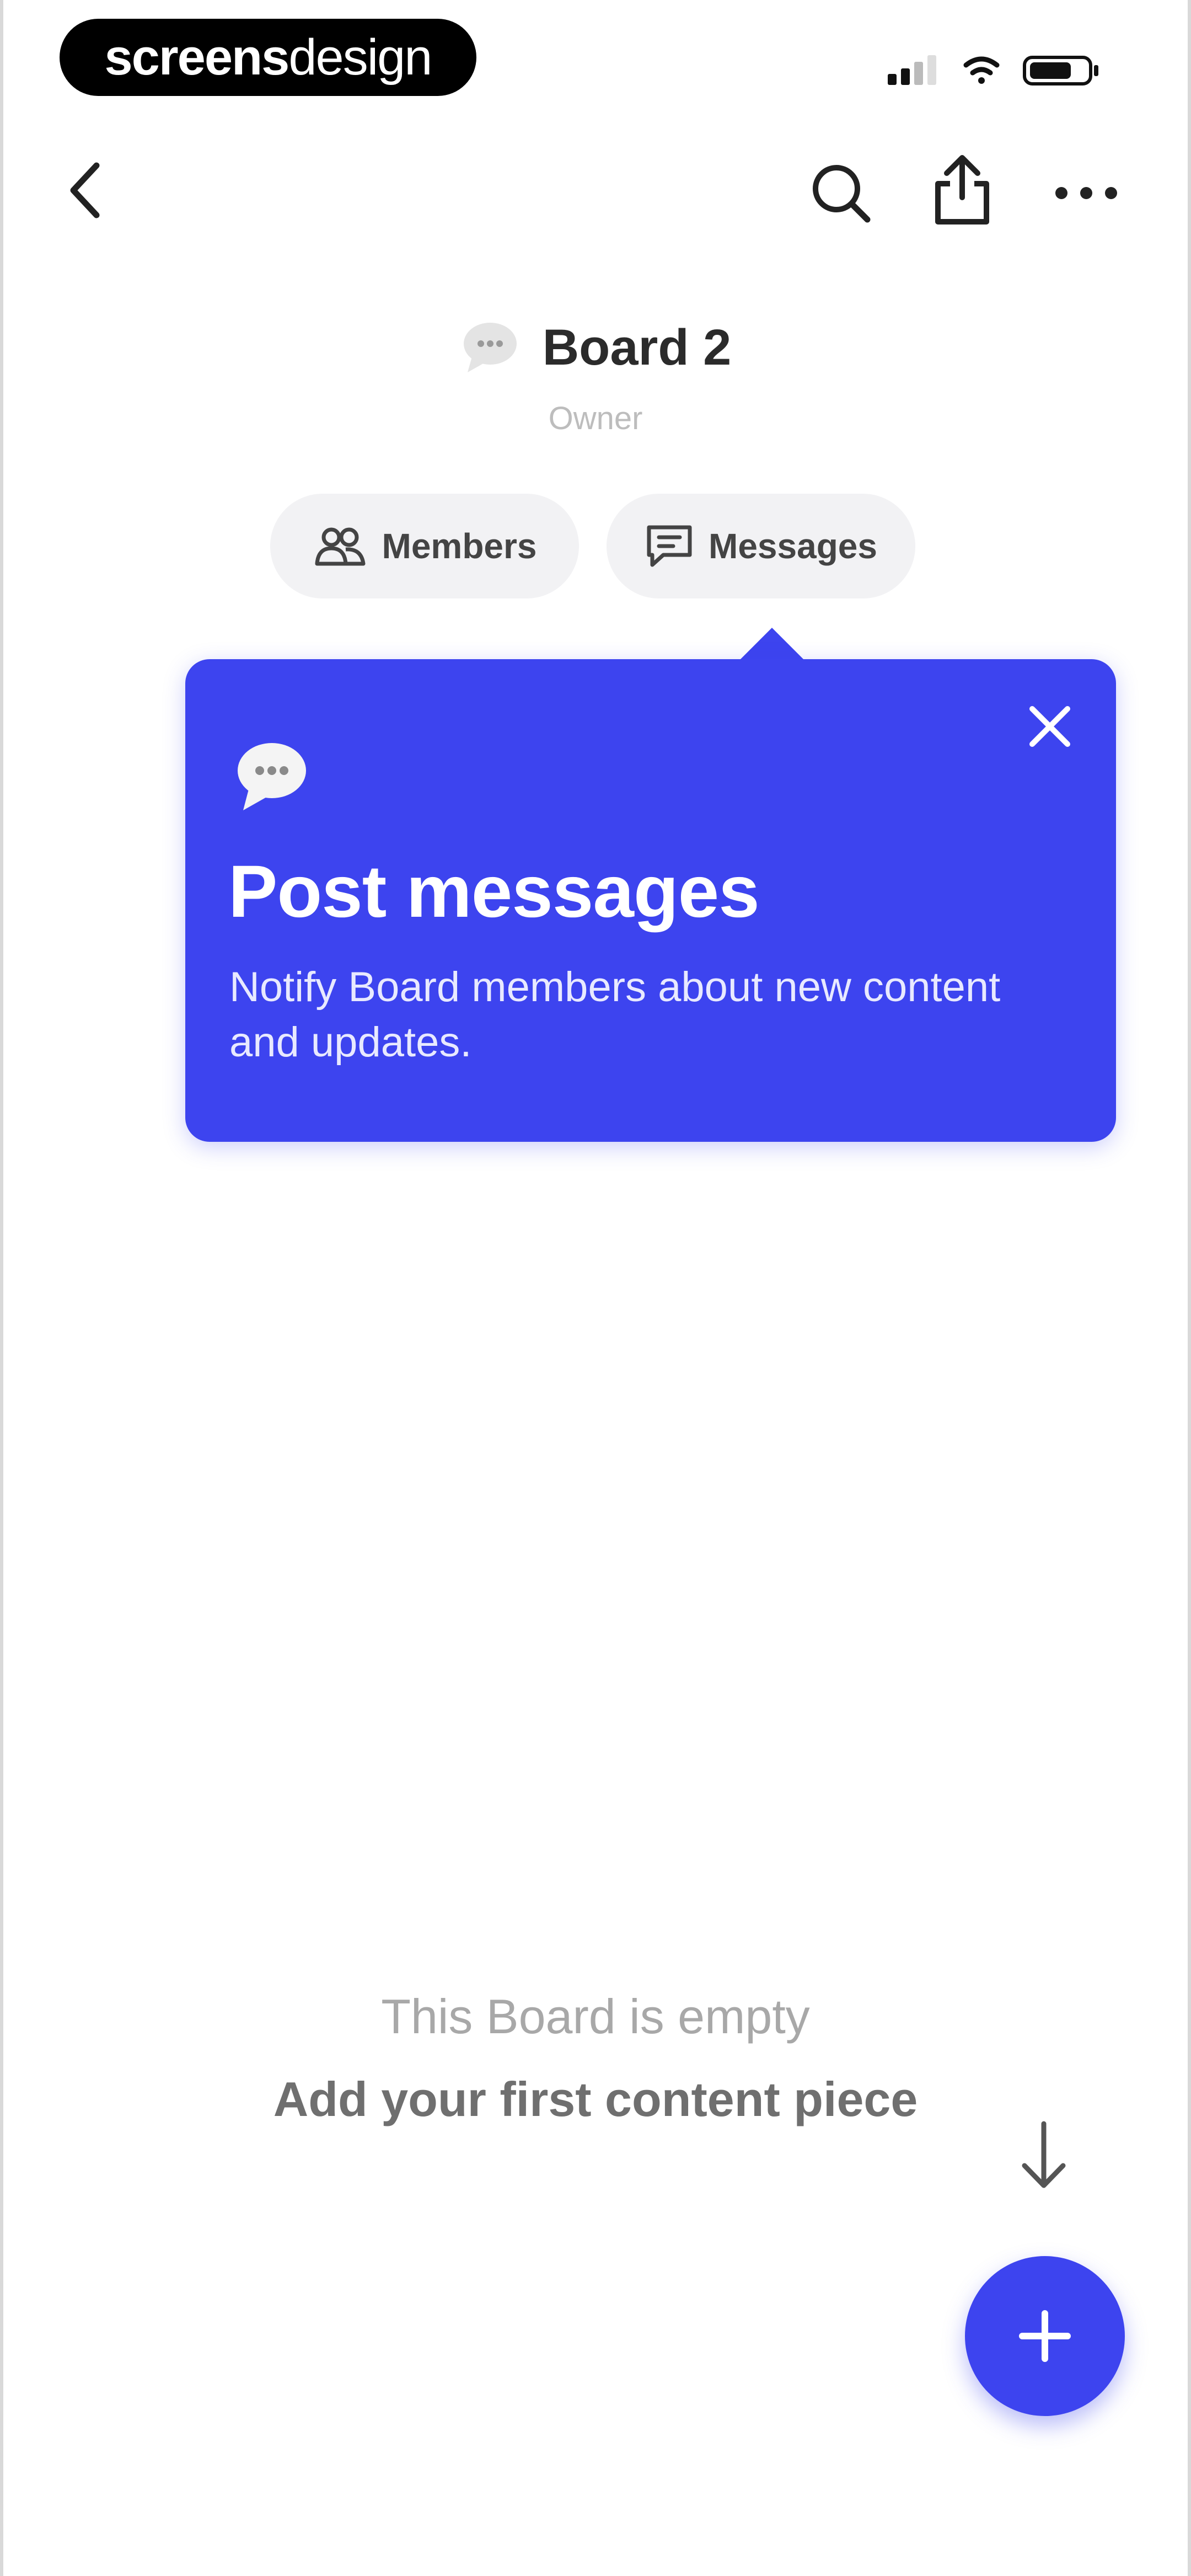 The height and width of the screenshot is (2576, 1191). Describe the element at coordinates (340, 546) in the screenshot. I see `members-icon` at that location.